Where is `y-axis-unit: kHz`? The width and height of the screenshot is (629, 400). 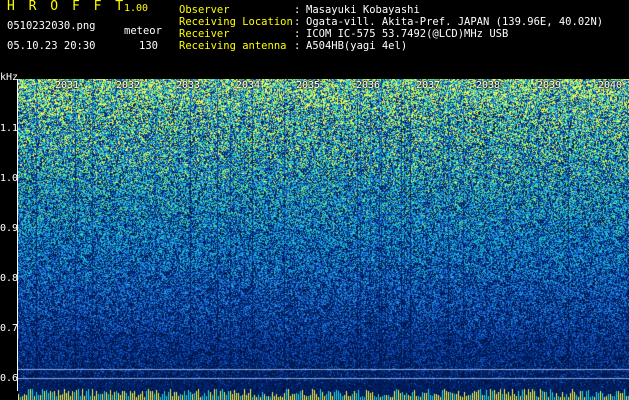
y-axis-unit: kHz is located at coordinates (9, 77).